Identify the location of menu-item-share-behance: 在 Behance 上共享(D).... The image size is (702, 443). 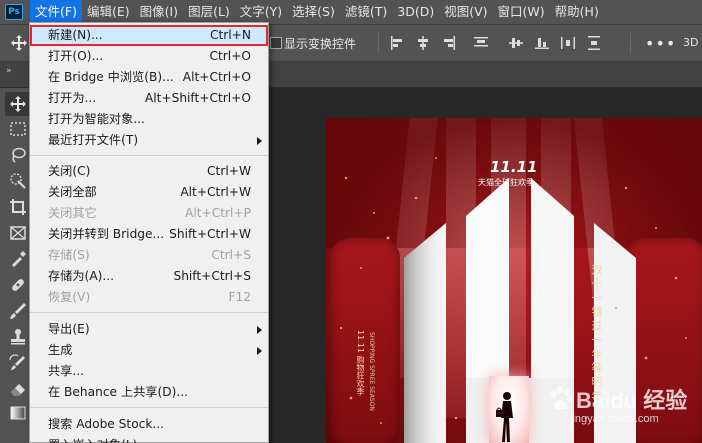
(149, 392).